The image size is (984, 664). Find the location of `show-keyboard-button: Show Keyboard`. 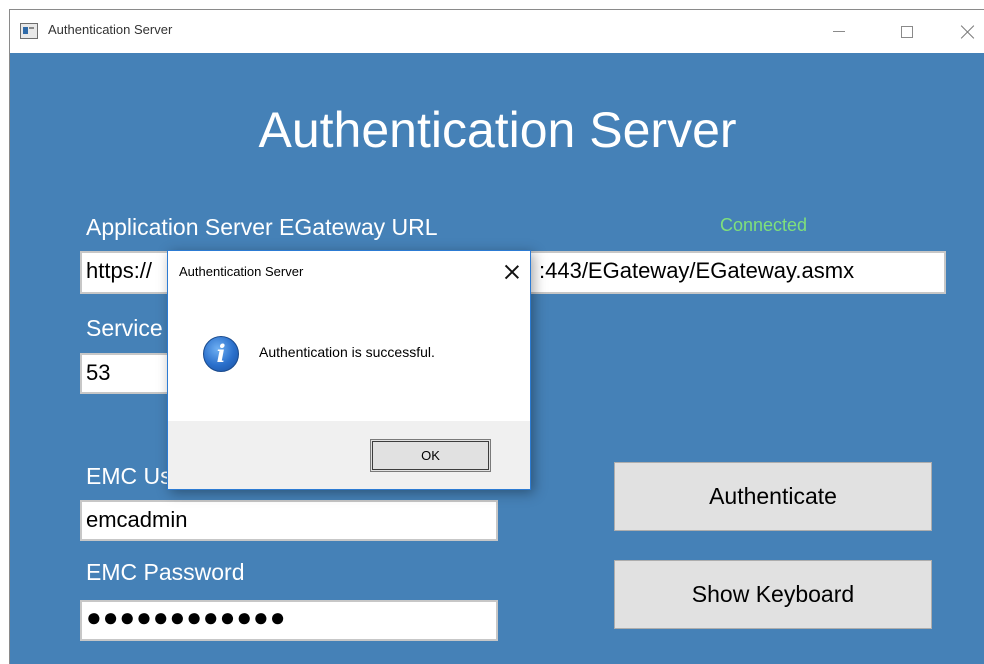

show-keyboard-button: Show Keyboard is located at coordinates (773, 594).